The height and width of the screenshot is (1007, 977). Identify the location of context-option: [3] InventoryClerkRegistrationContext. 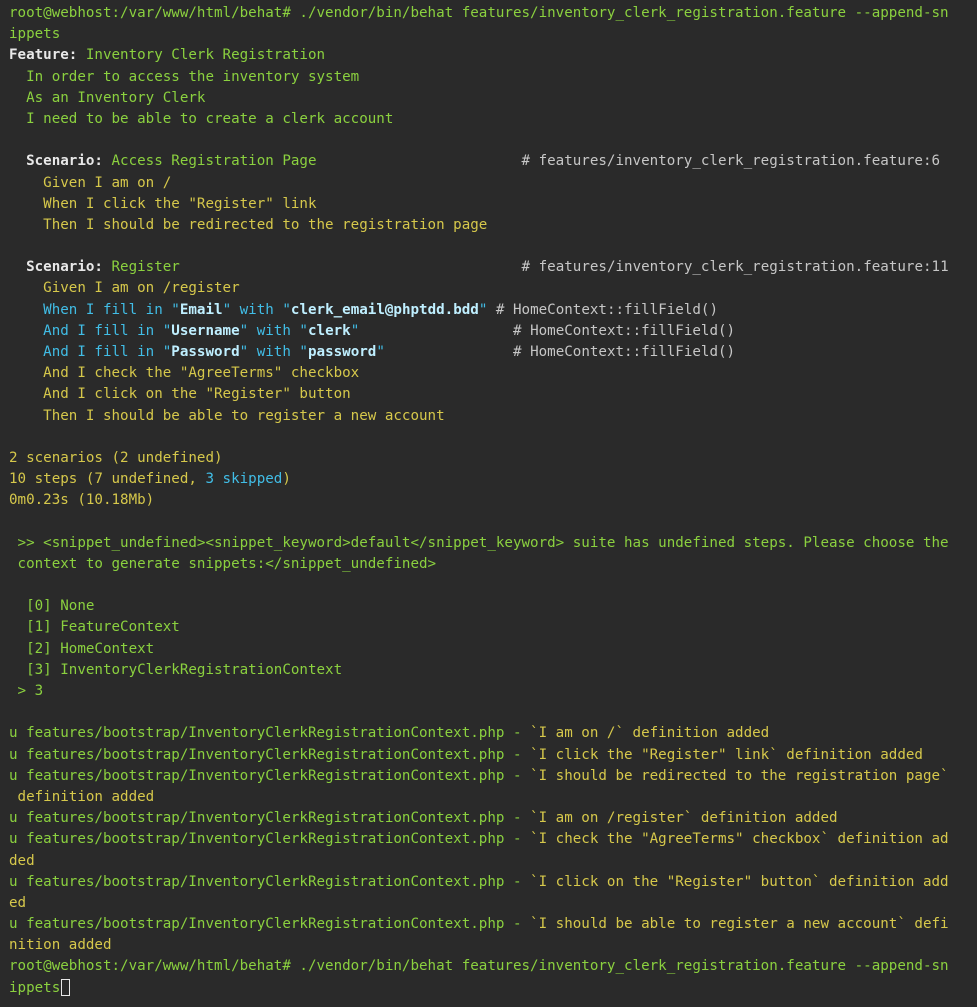
(488, 670).